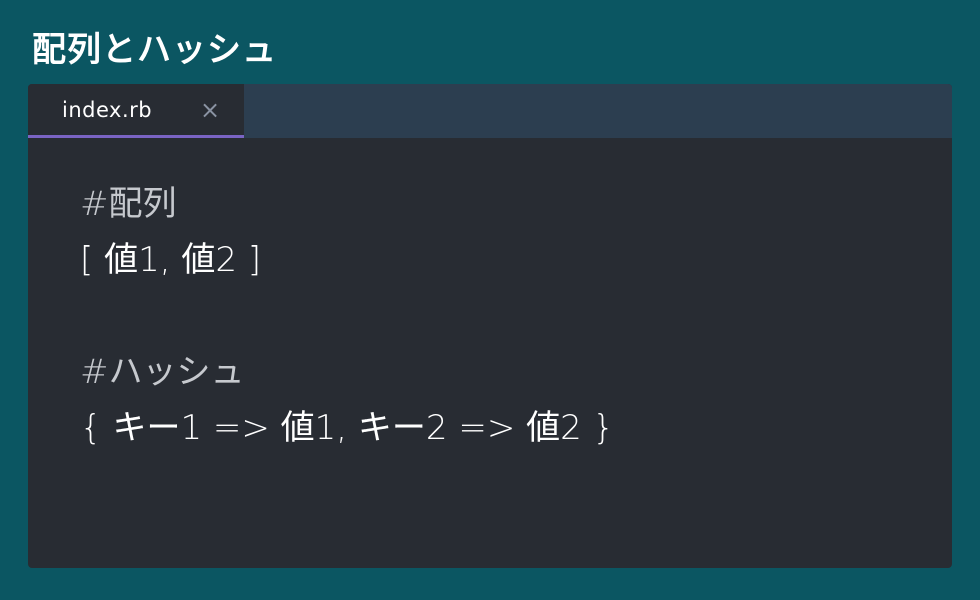 The height and width of the screenshot is (600, 980). I want to click on page-title: 配列とハッシュ, so click(154, 50).